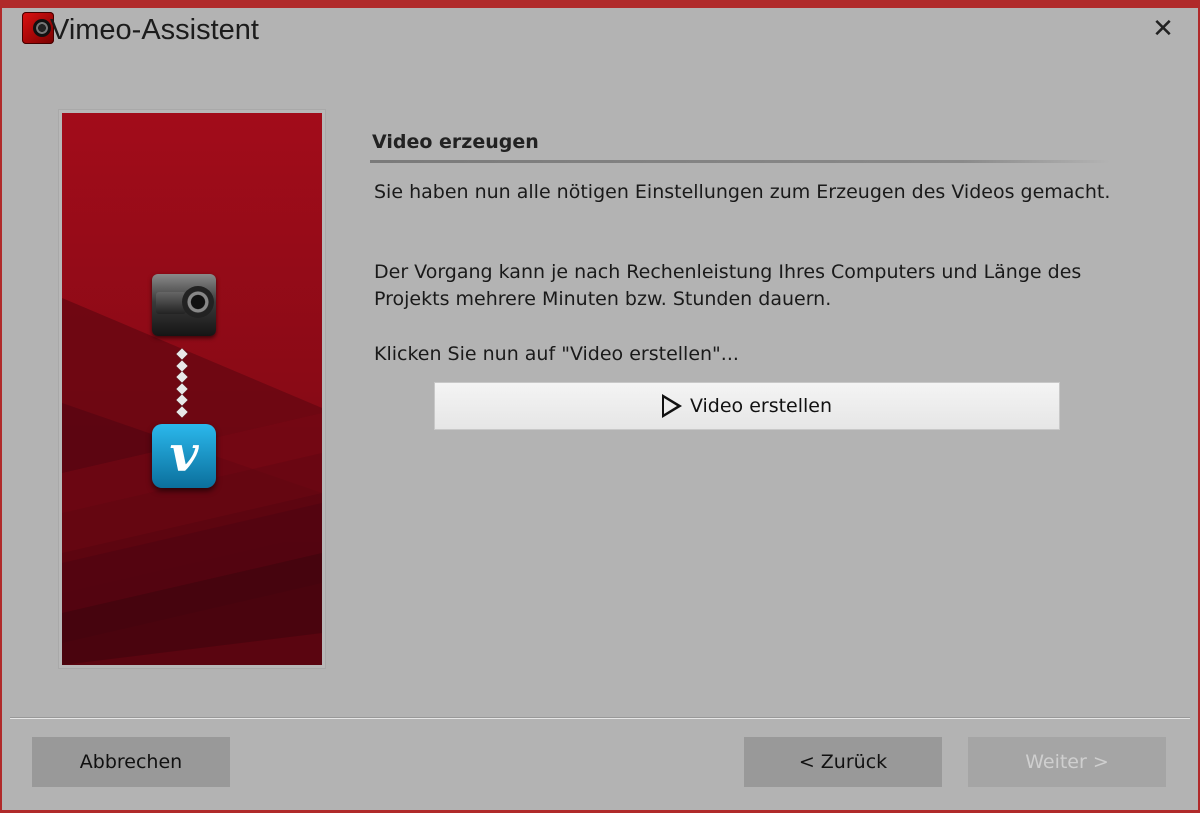 Image resolution: width=1200 pixels, height=813 pixels. What do you see at coordinates (131, 762) in the screenshot?
I see `cancel-button: Abbrechen` at bounding box center [131, 762].